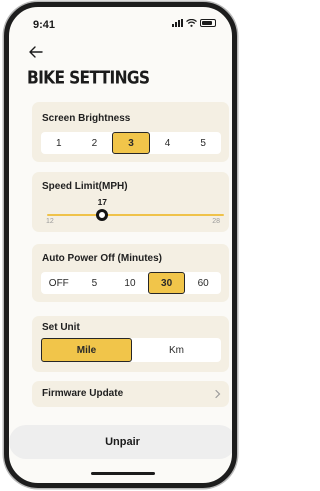 Image resolution: width=320 pixels, height=491 pixels. What do you see at coordinates (177, 23) in the screenshot?
I see `cellular-signal-icon` at bounding box center [177, 23].